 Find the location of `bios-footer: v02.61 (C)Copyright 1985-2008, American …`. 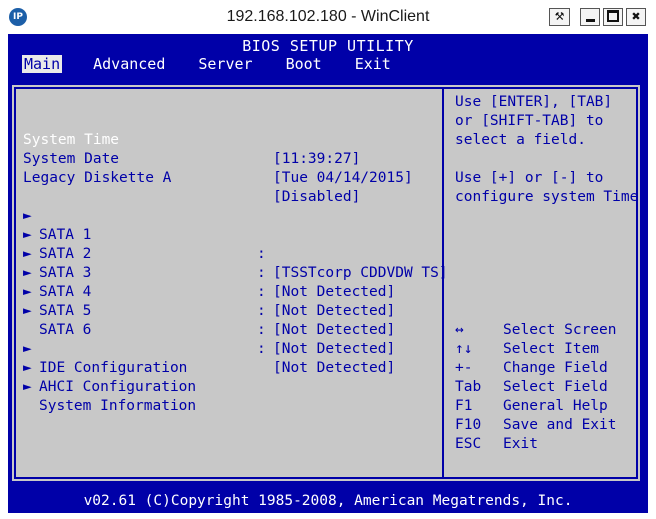

bios-footer: v02.61 (C)Copyright 1985-2008, American … is located at coordinates (328, 501).